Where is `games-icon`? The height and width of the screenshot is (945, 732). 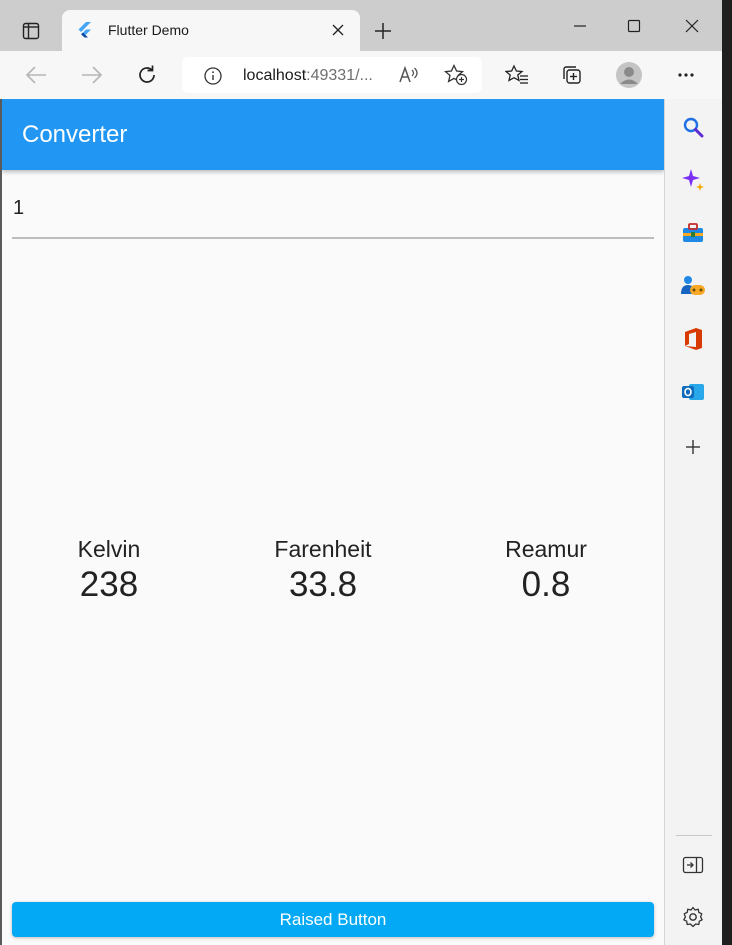 games-icon is located at coordinates (693, 285).